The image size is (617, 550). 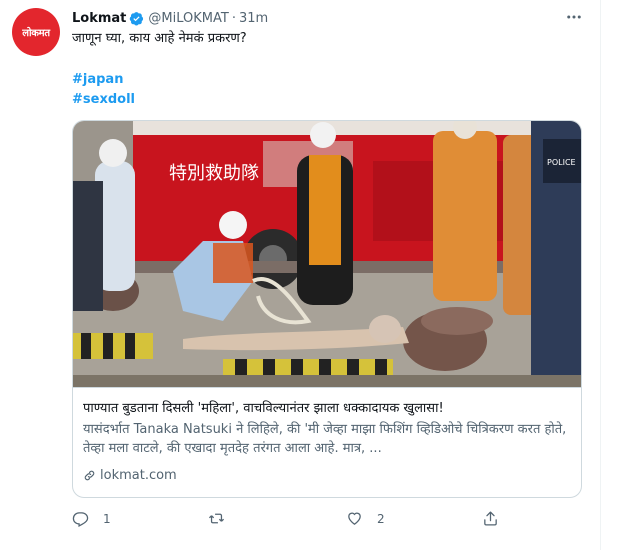 I want to click on tweet-header: Lokmat @MiLOKMAT · 31m, so click(x=170, y=18).